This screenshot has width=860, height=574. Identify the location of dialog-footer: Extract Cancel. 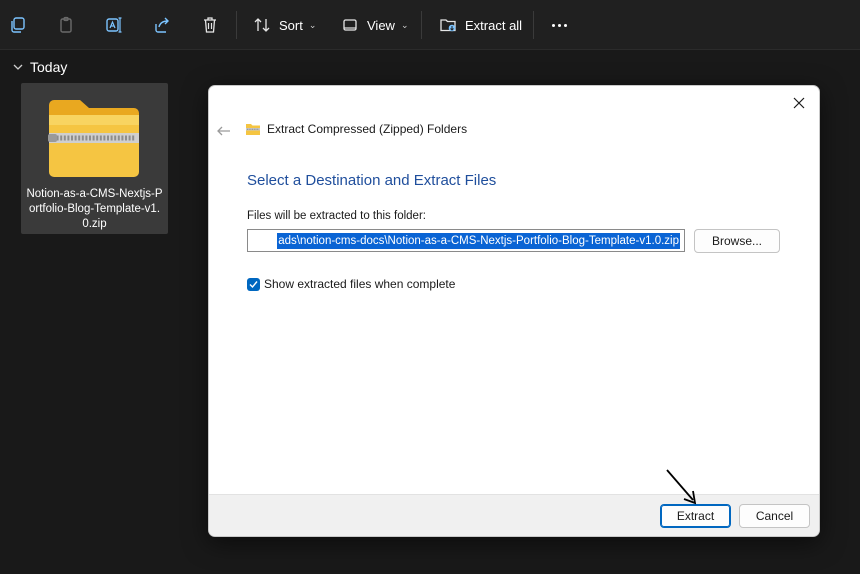
(514, 515).